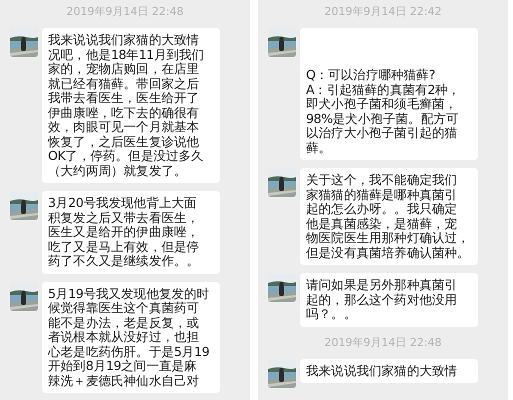 The image size is (513, 400). I want to click on message-bubble: 我来说说我们家猫的大致情, so click(389, 370).